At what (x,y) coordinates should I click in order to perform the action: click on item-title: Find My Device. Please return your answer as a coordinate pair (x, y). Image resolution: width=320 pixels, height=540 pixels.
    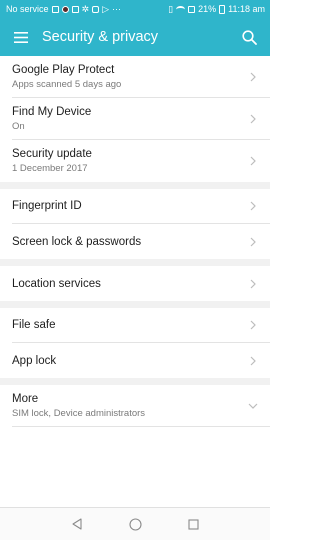
    Looking at the image, I should click on (52, 111).